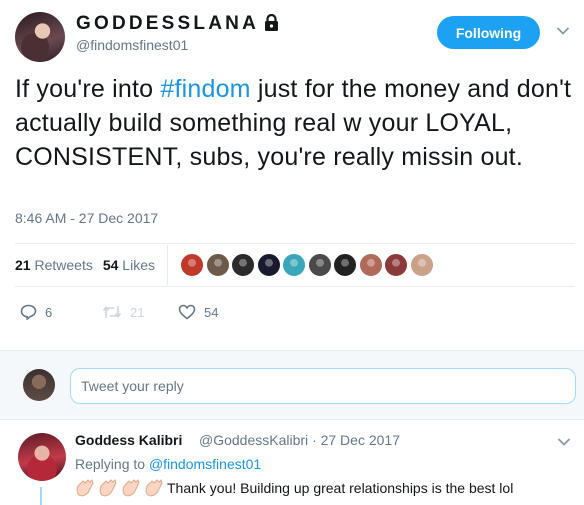  I want to click on tweet-text-start: If you're into, so click(88, 89).